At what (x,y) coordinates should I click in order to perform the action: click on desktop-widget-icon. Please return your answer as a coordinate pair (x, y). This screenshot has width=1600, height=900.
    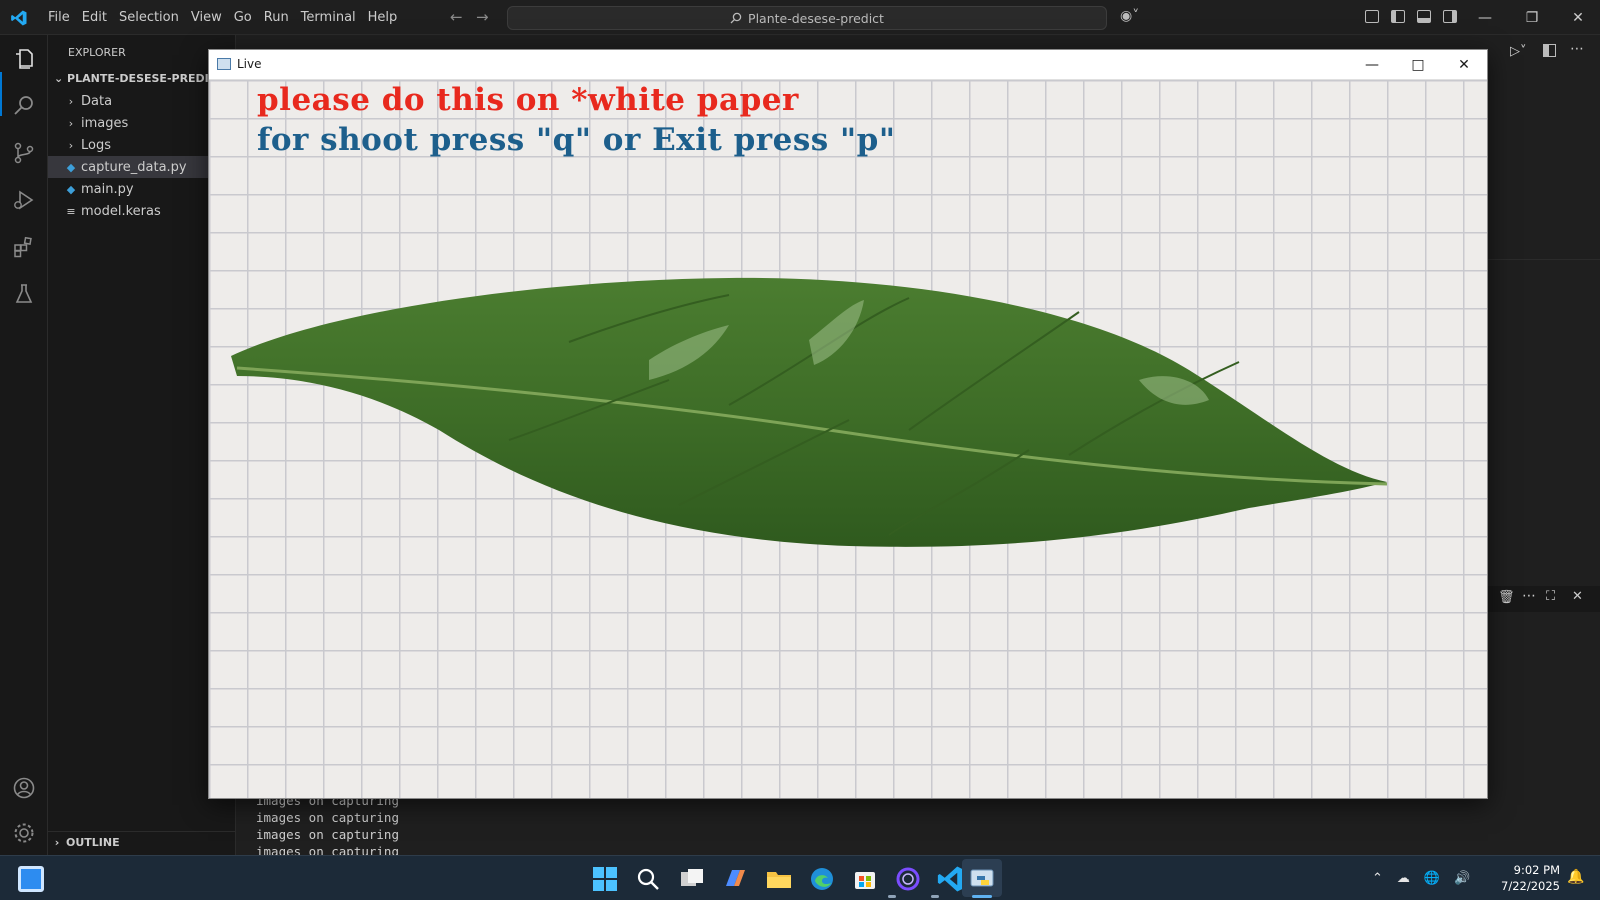
    Looking at the image, I should click on (31, 879).